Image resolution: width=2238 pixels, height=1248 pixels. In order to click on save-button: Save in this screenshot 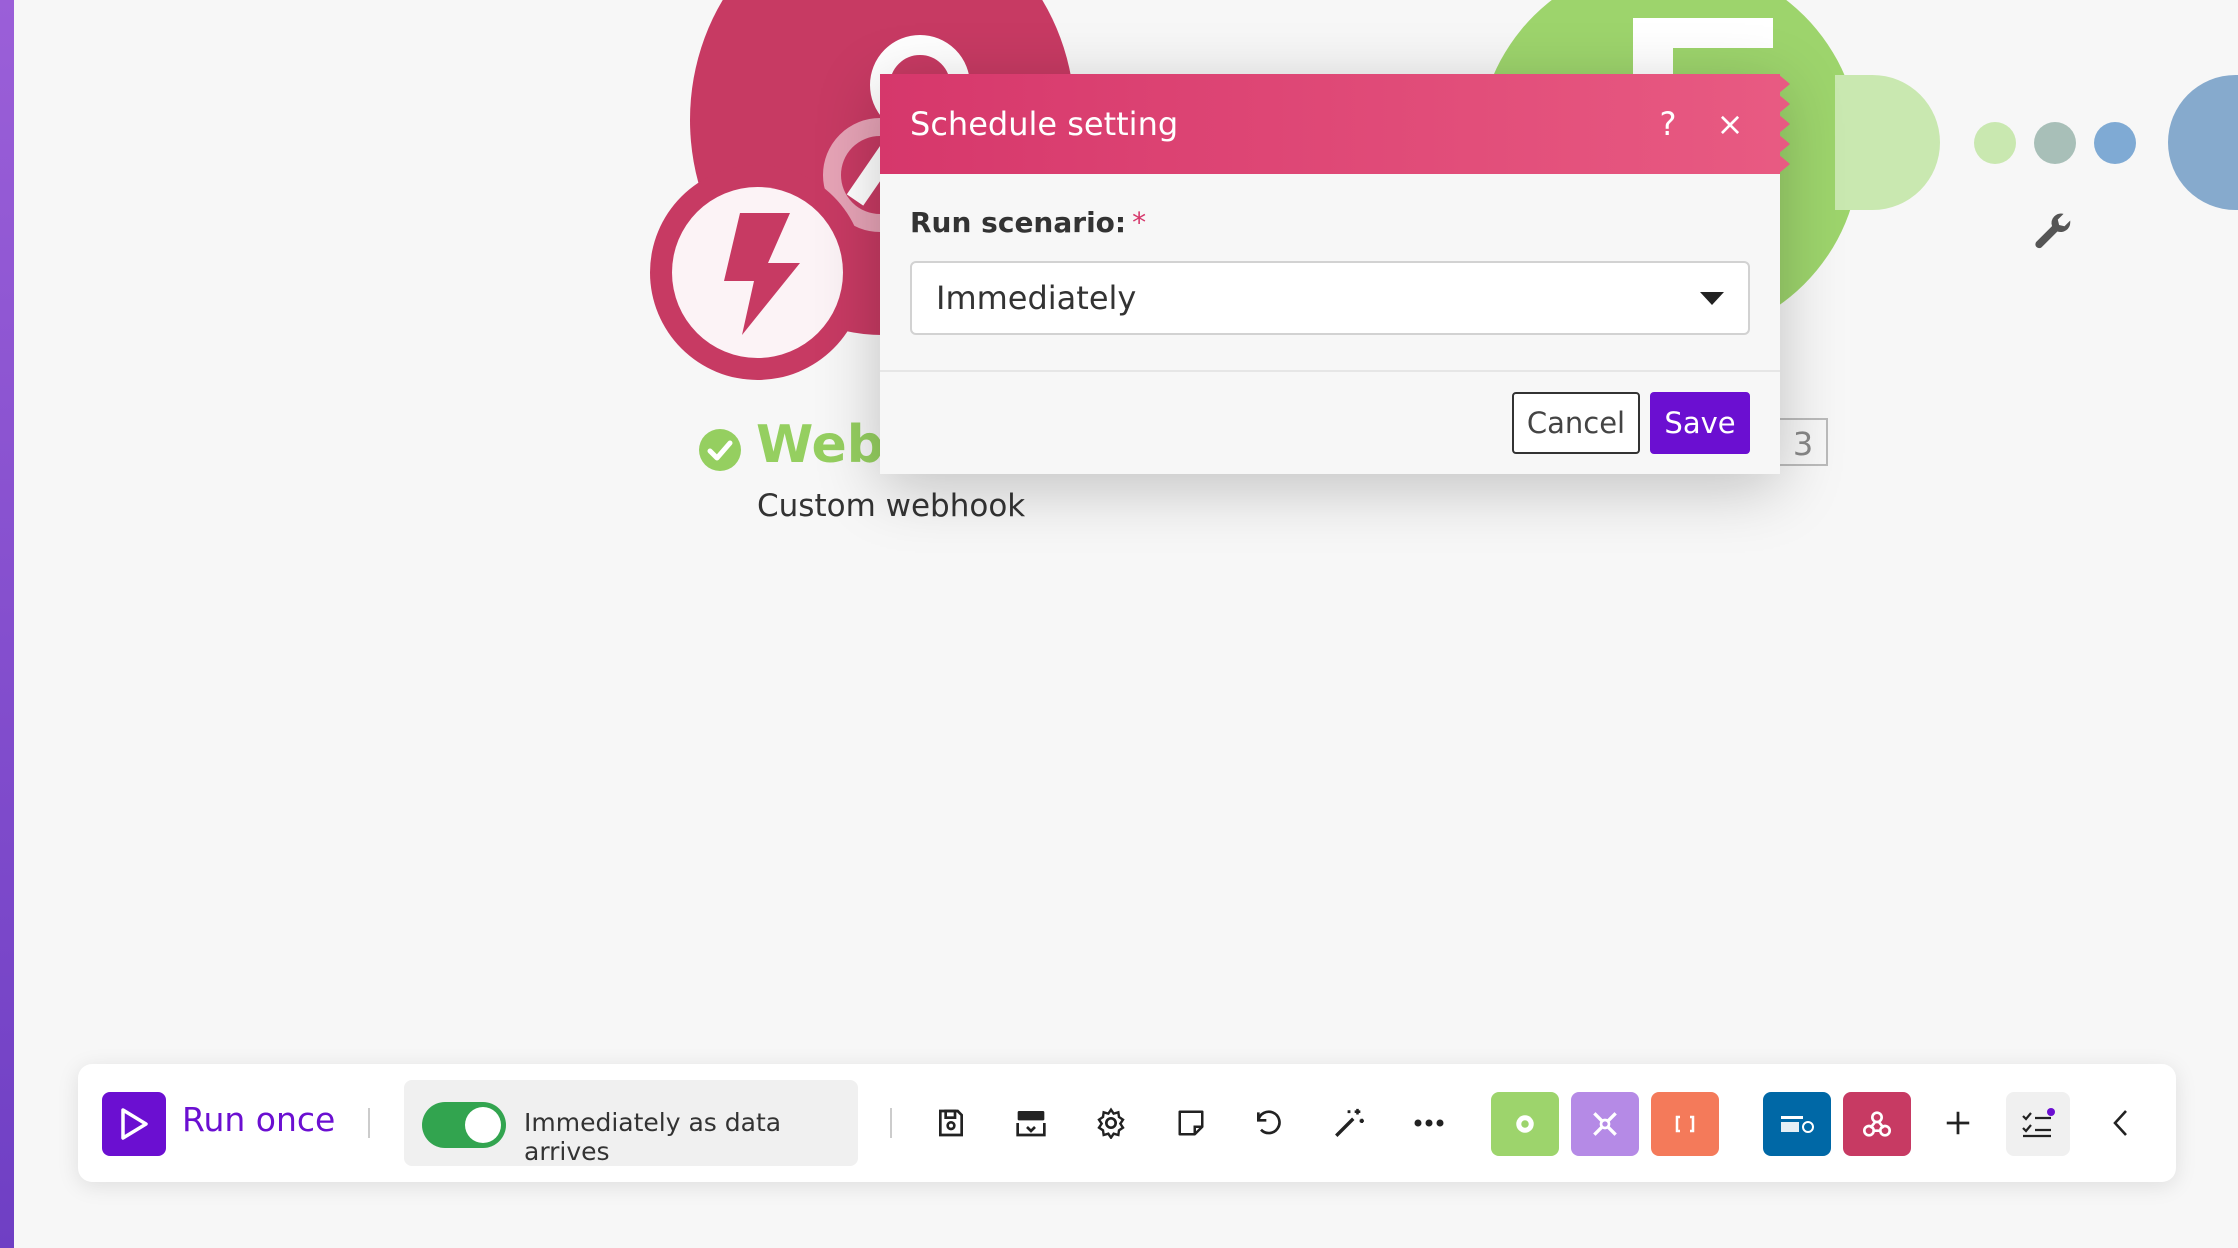, I will do `click(1700, 423)`.